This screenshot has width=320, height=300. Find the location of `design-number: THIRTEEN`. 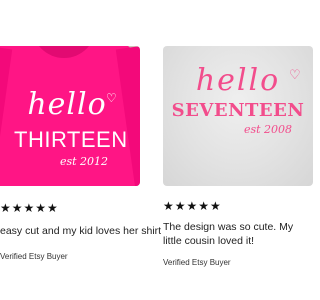

design-number: THIRTEEN is located at coordinates (71, 139).